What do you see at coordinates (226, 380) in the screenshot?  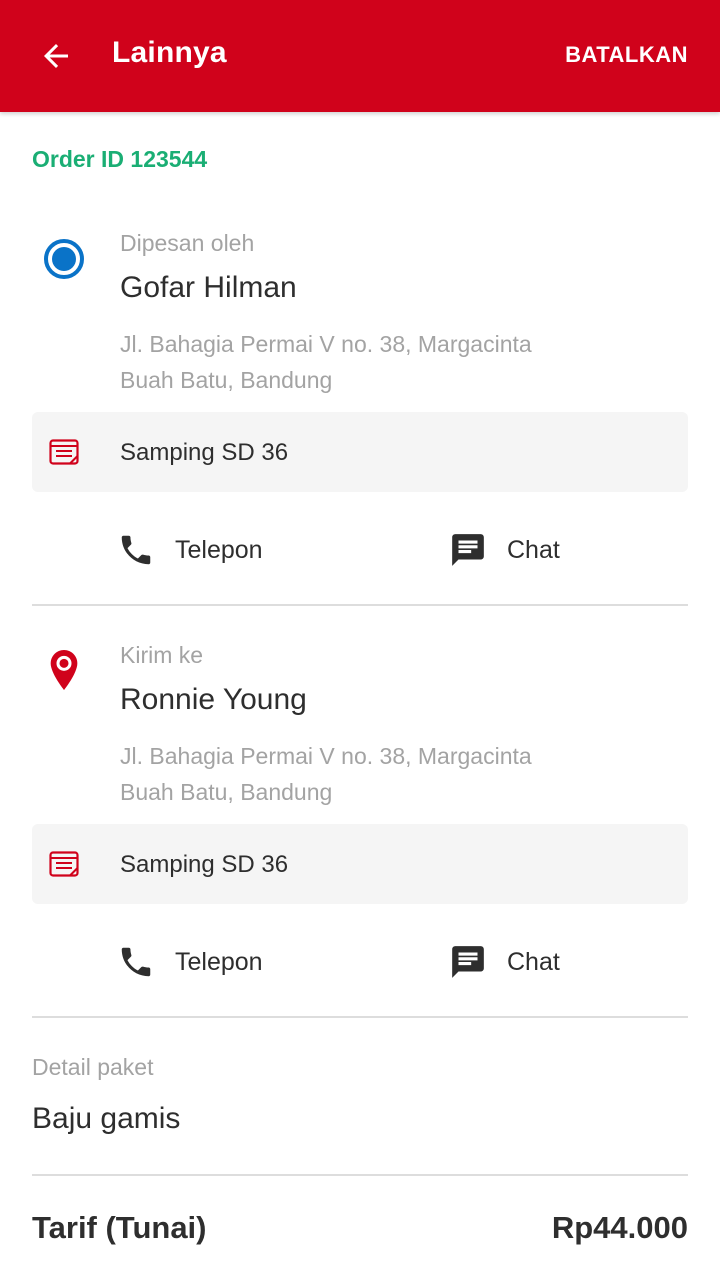 I see `sender-address-line2: Buah Batu, Bandung` at bounding box center [226, 380].